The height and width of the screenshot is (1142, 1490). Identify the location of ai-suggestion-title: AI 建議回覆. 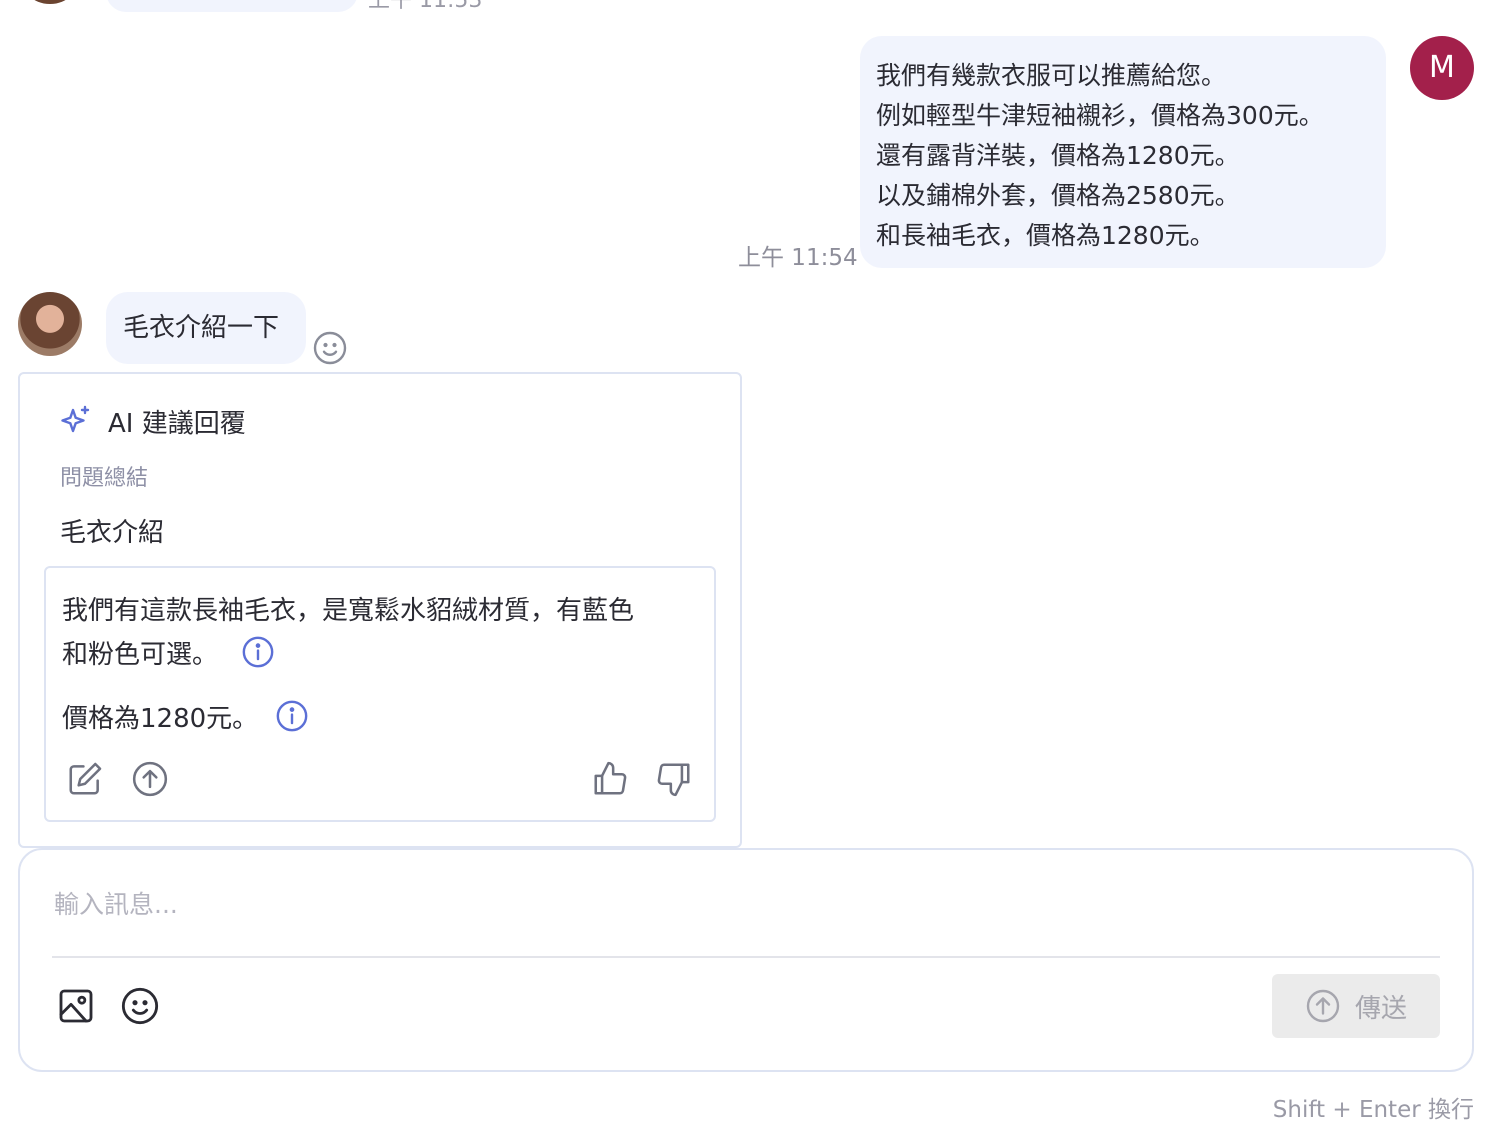
(177, 424).